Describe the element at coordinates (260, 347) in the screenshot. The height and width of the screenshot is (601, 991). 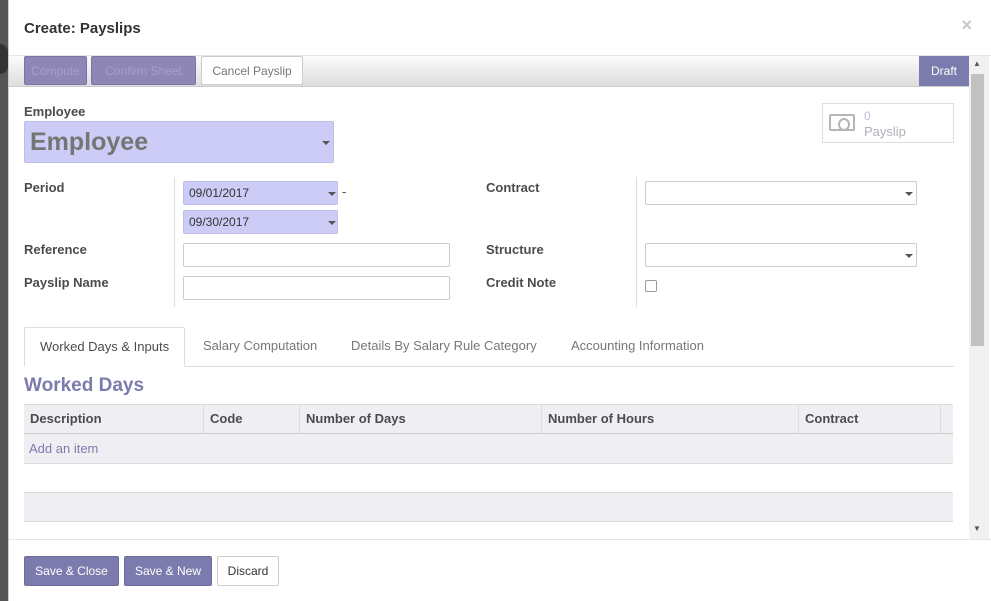
I see `tab-salary-computation: Salary Computation` at that location.